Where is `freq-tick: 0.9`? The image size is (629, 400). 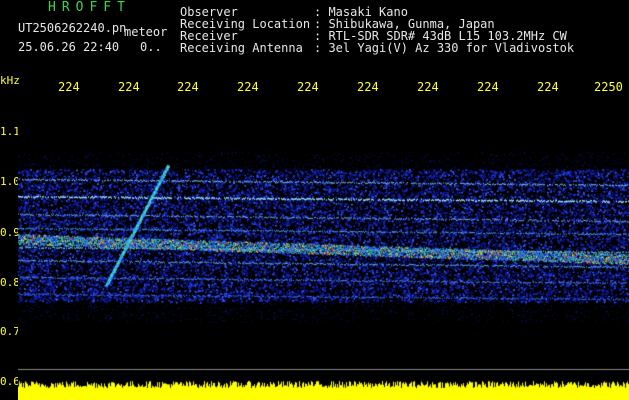
freq-tick: 0.9 is located at coordinates (10, 232).